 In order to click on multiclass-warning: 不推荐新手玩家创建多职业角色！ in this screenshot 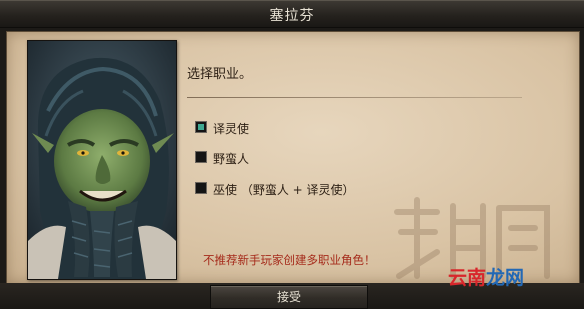, I will do `click(289, 260)`.